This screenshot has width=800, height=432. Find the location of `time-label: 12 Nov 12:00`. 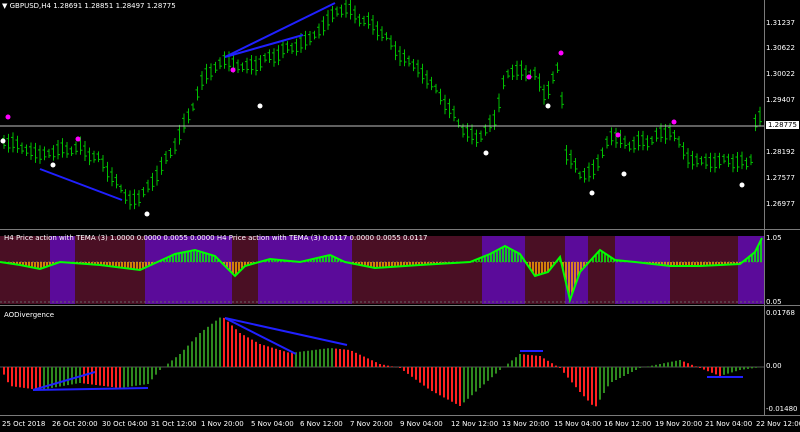

time-label: 12 Nov 12:00 is located at coordinates (475, 424).